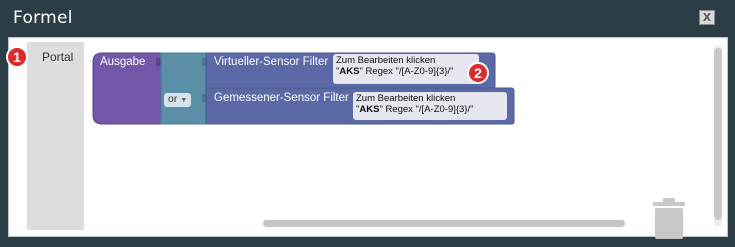 Image resolution: width=735 pixels, height=247 pixels. Describe the element at coordinates (43, 18) in the screenshot. I see `dialog-title: Formel` at that location.